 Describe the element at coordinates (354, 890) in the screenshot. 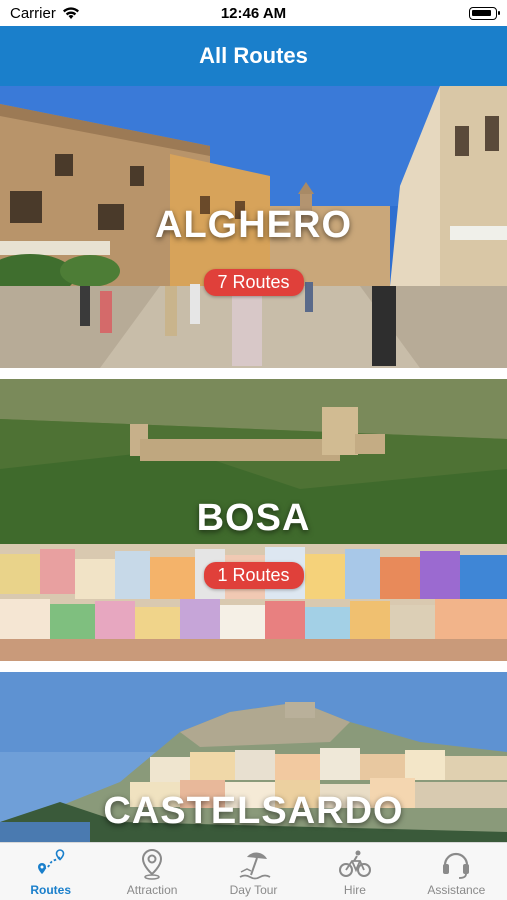

I see `tab-hire-label: Hire` at that location.